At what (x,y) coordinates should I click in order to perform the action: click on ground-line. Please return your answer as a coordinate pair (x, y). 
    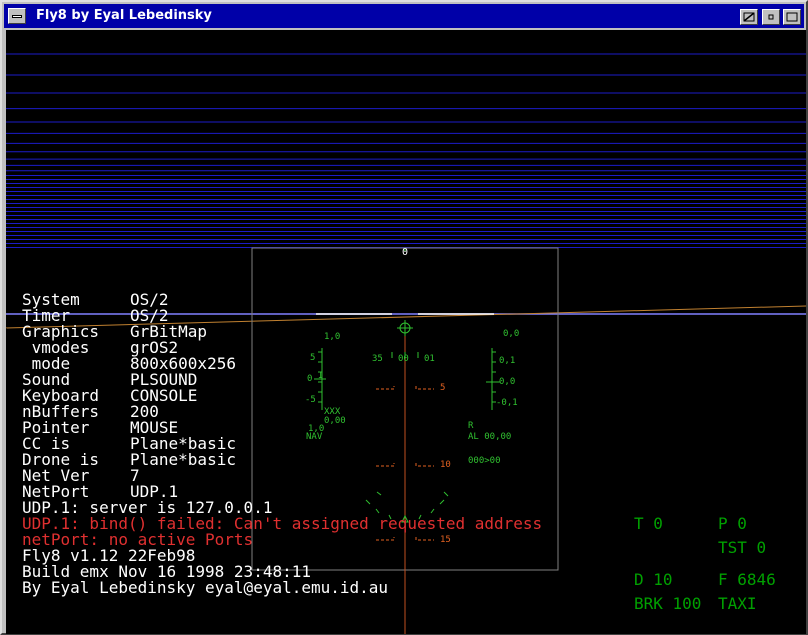
    Looking at the image, I should click on (406, 317).